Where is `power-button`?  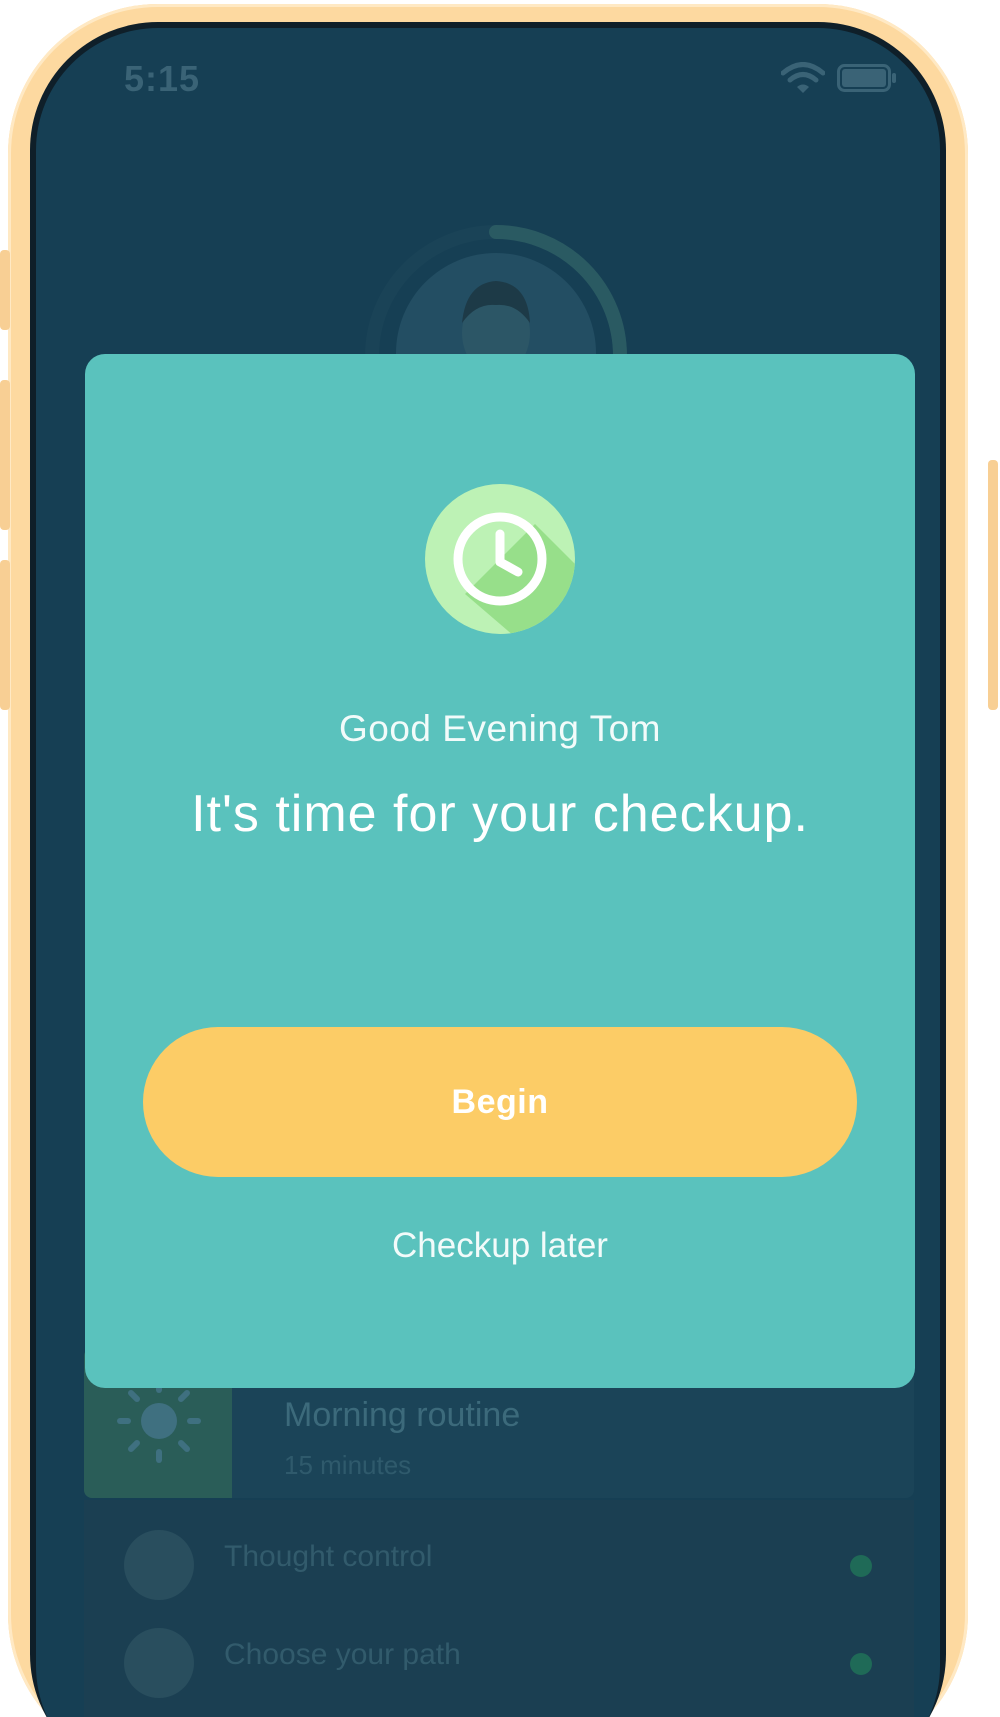 power-button is located at coordinates (993, 585).